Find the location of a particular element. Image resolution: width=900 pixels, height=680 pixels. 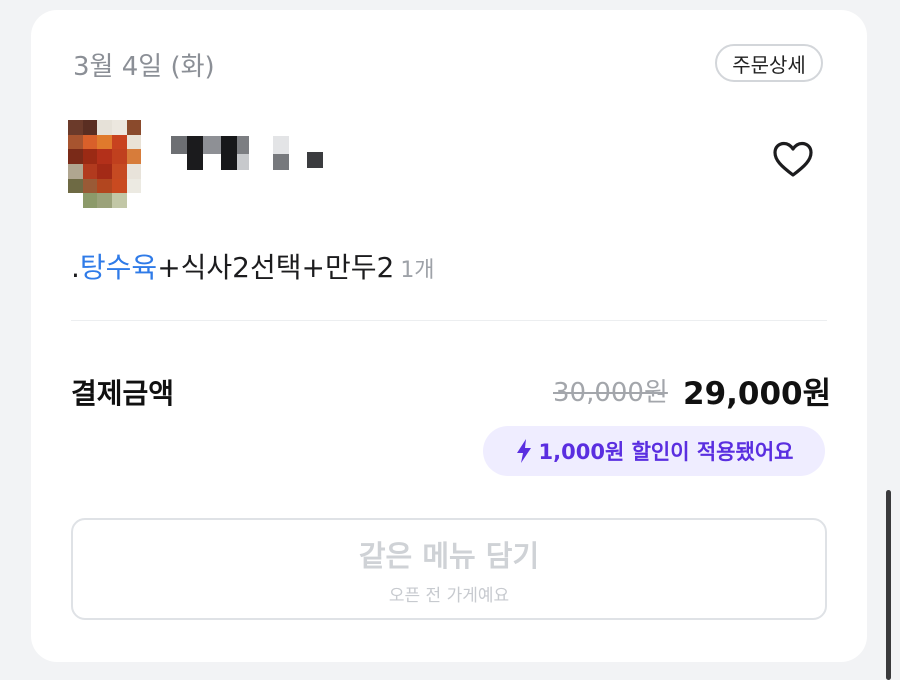

divider is located at coordinates (449, 320).